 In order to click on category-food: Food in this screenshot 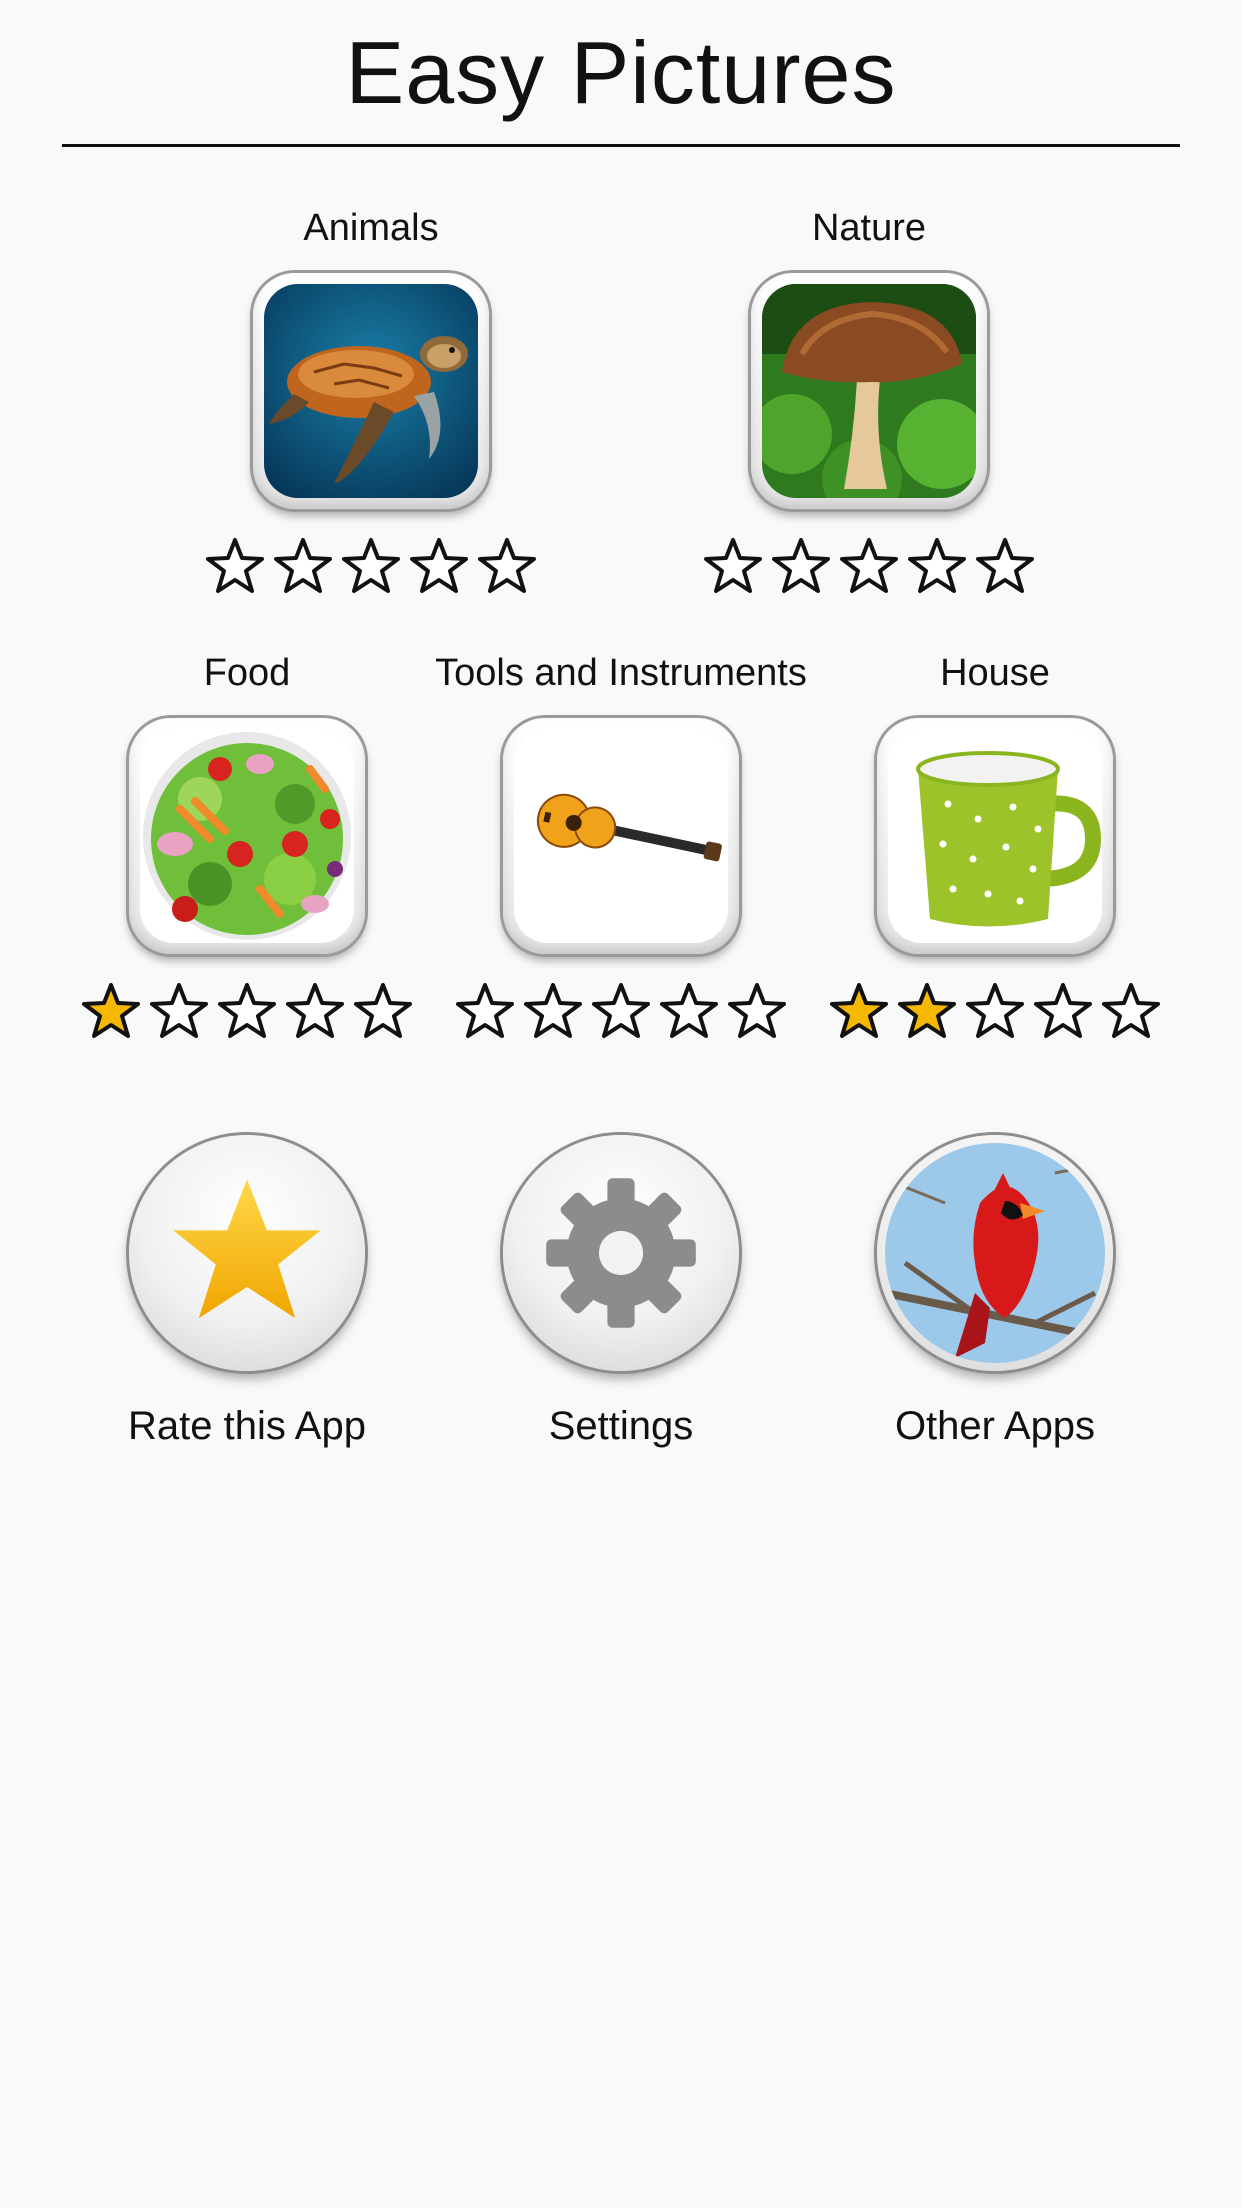, I will do `click(247, 845)`.